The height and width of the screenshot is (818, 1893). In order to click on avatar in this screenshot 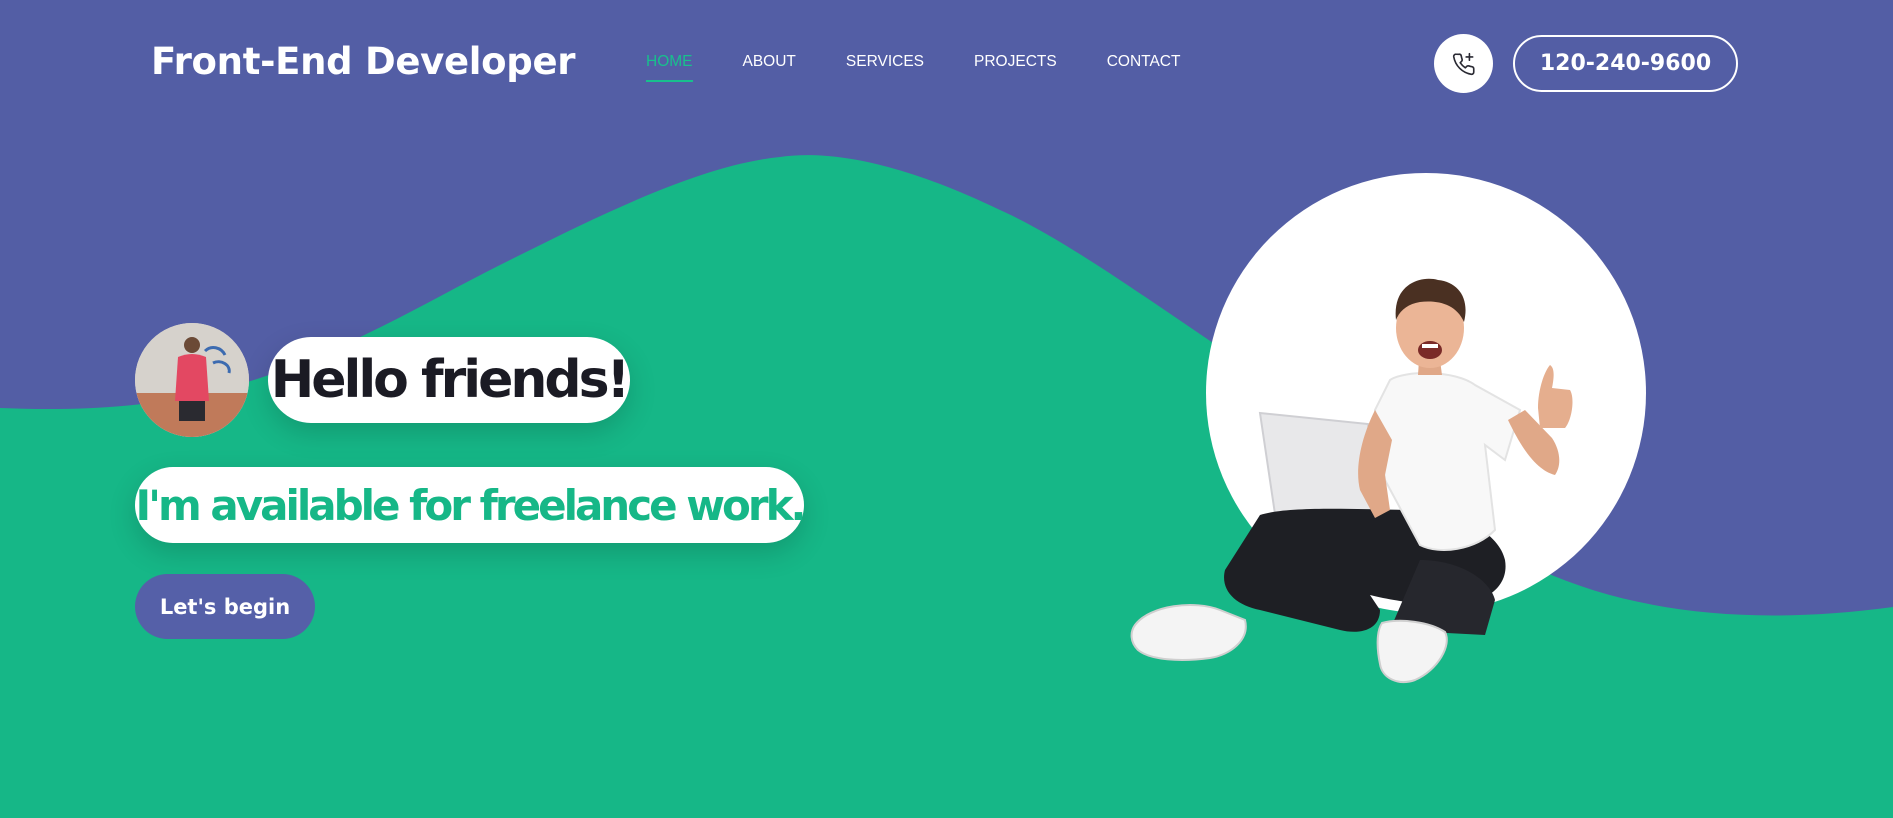, I will do `click(192, 380)`.